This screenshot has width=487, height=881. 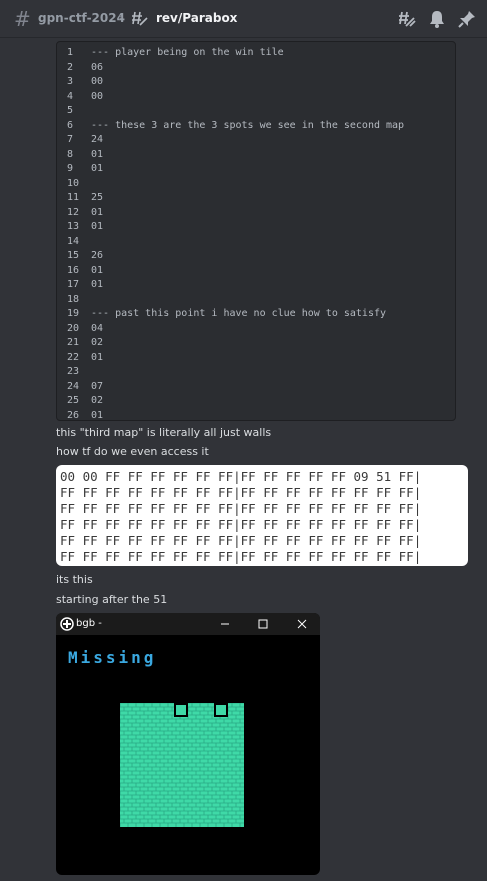 I want to click on code-line: 9 01, so click(x=85, y=169).